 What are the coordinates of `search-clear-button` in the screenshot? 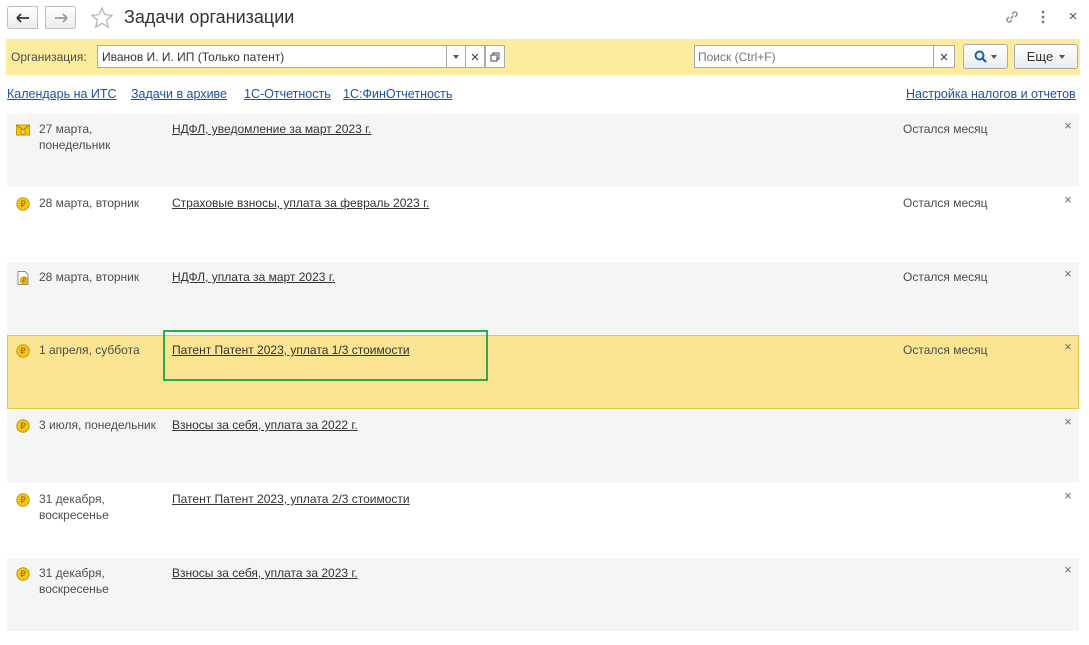 It's located at (944, 56).